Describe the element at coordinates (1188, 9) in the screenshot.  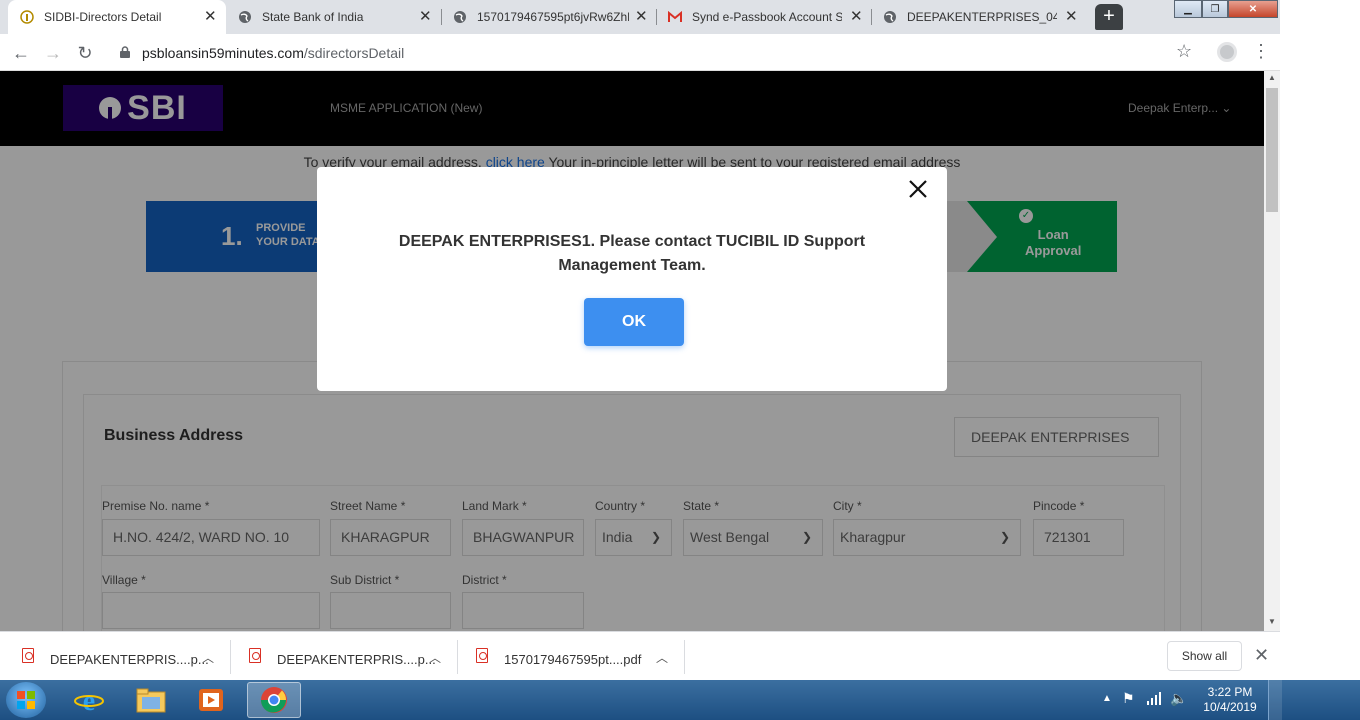
I see `minimize-button: ▁` at that location.